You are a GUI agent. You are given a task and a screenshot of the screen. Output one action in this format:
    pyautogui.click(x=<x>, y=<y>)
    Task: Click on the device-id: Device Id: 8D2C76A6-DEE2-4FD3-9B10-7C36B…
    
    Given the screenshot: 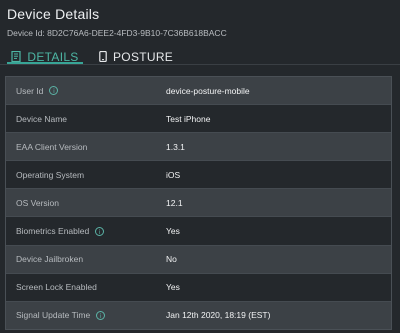 What is the action you would take?
    pyautogui.click(x=117, y=33)
    